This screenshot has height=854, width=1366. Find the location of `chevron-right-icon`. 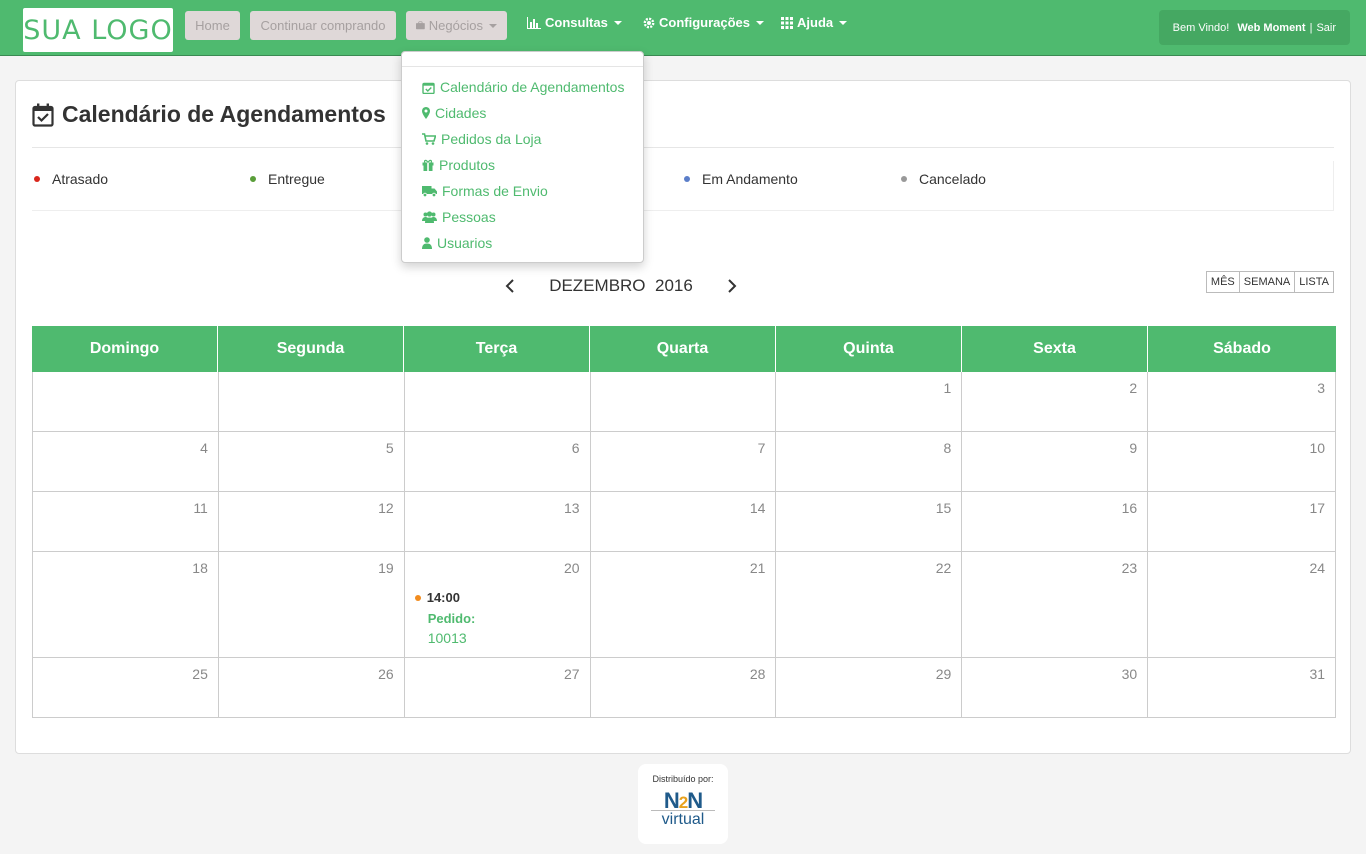

chevron-right-icon is located at coordinates (732, 286).